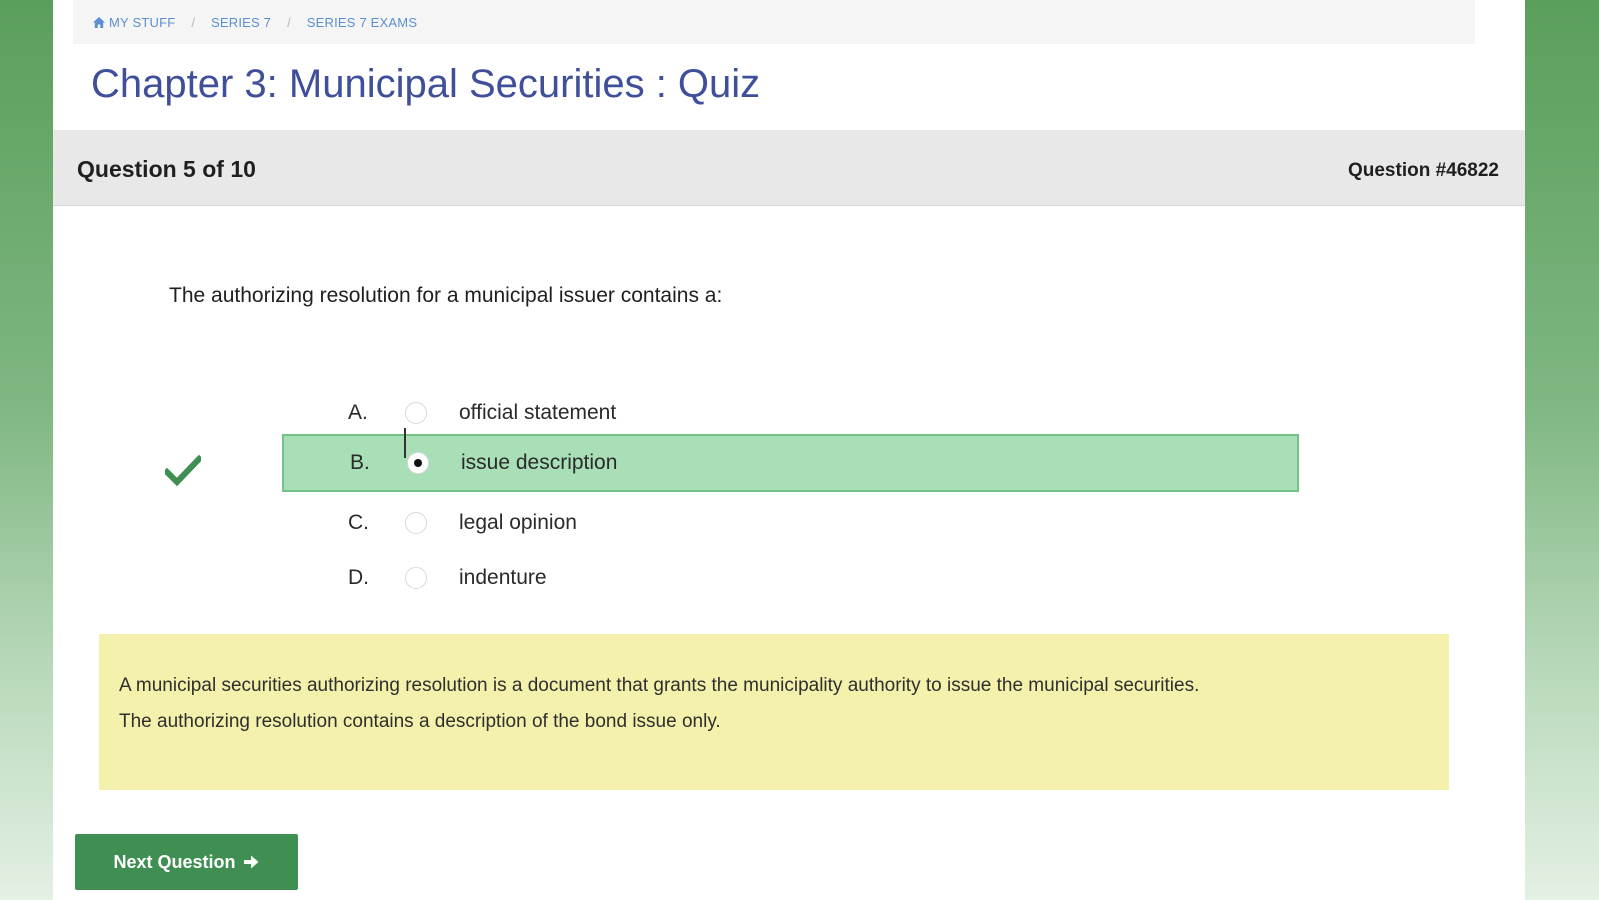  What do you see at coordinates (418, 463) in the screenshot?
I see `option-b-radio` at bounding box center [418, 463].